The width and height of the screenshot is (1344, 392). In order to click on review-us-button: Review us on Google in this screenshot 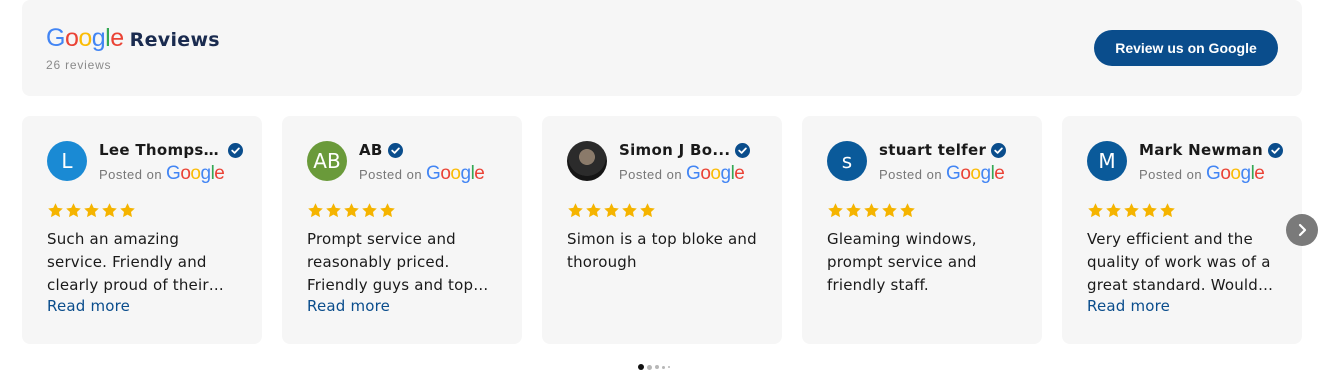, I will do `click(1186, 48)`.